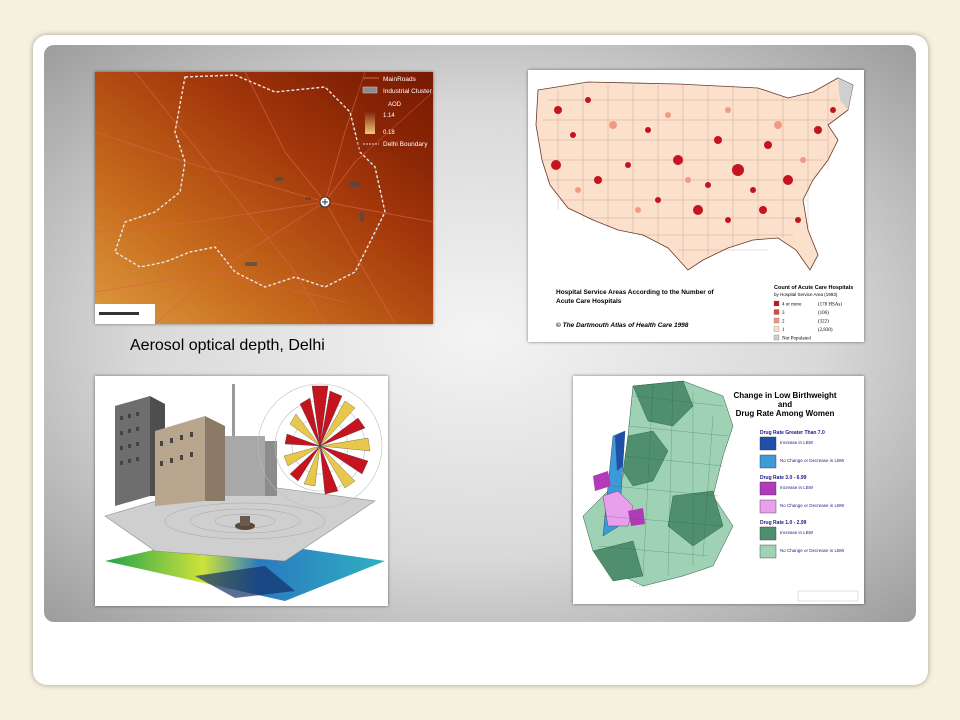  I want to click on nyc-title-line3: Drug Rate Among Women, so click(785, 413).